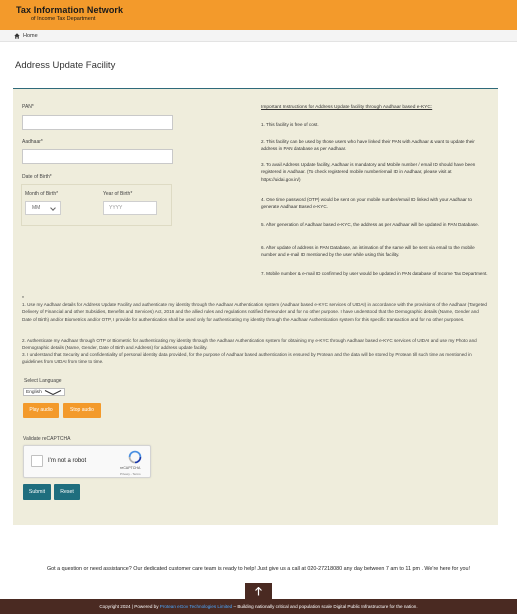  I want to click on captcha-label: Validate reCAPTCHA, so click(47, 439).